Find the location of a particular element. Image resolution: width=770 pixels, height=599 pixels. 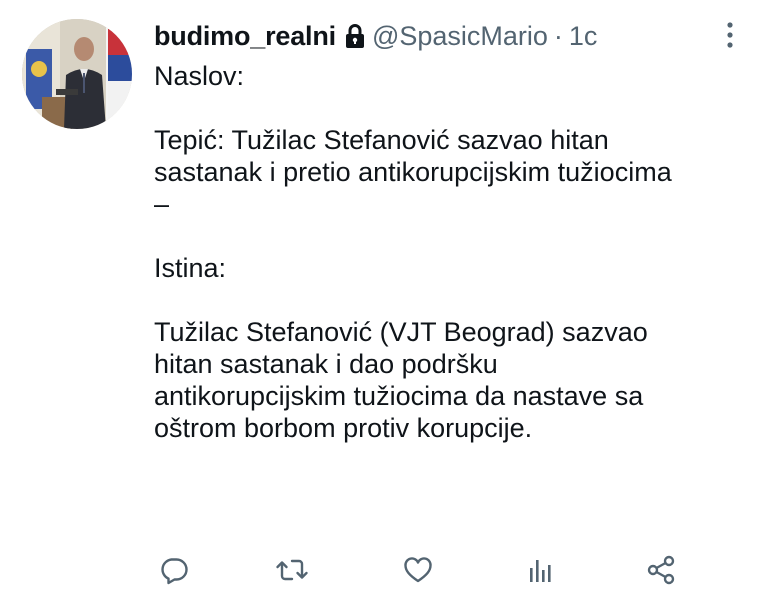

tweet-line: Istina: is located at coordinates (190, 268).